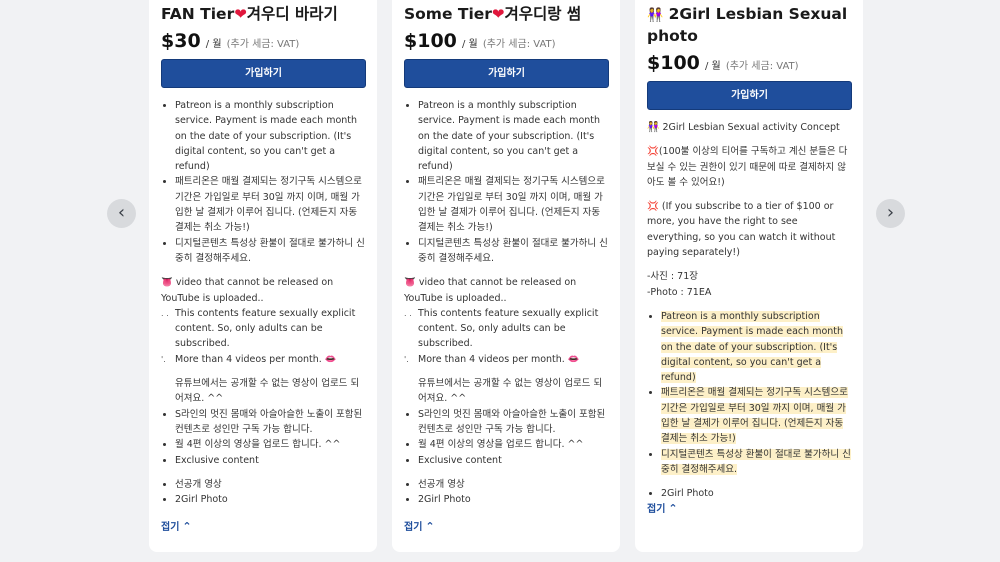  I want to click on tier-title: Some Tier❤겨우디랑 썸, so click(506, 14).